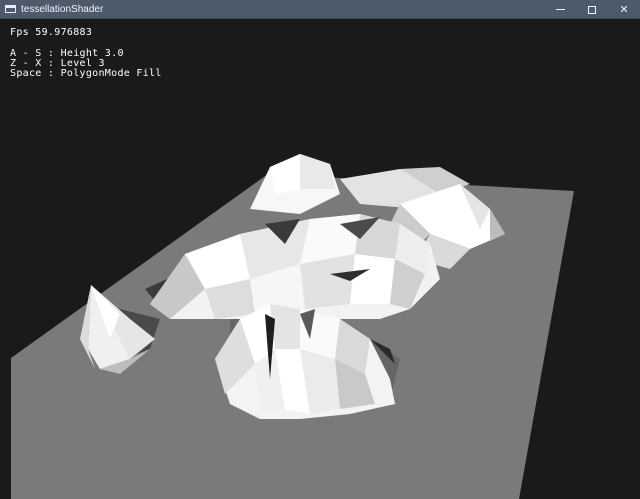 This screenshot has height=499, width=640. What do you see at coordinates (51, 32) in the screenshot?
I see `fps-readout: Fps 59.976883` at bounding box center [51, 32].